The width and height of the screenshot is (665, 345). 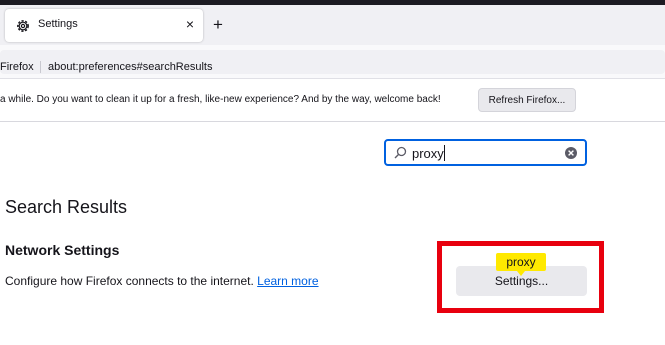 What do you see at coordinates (218, 24) in the screenshot?
I see `new-tab-button: +` at bounding box center [218, 24].